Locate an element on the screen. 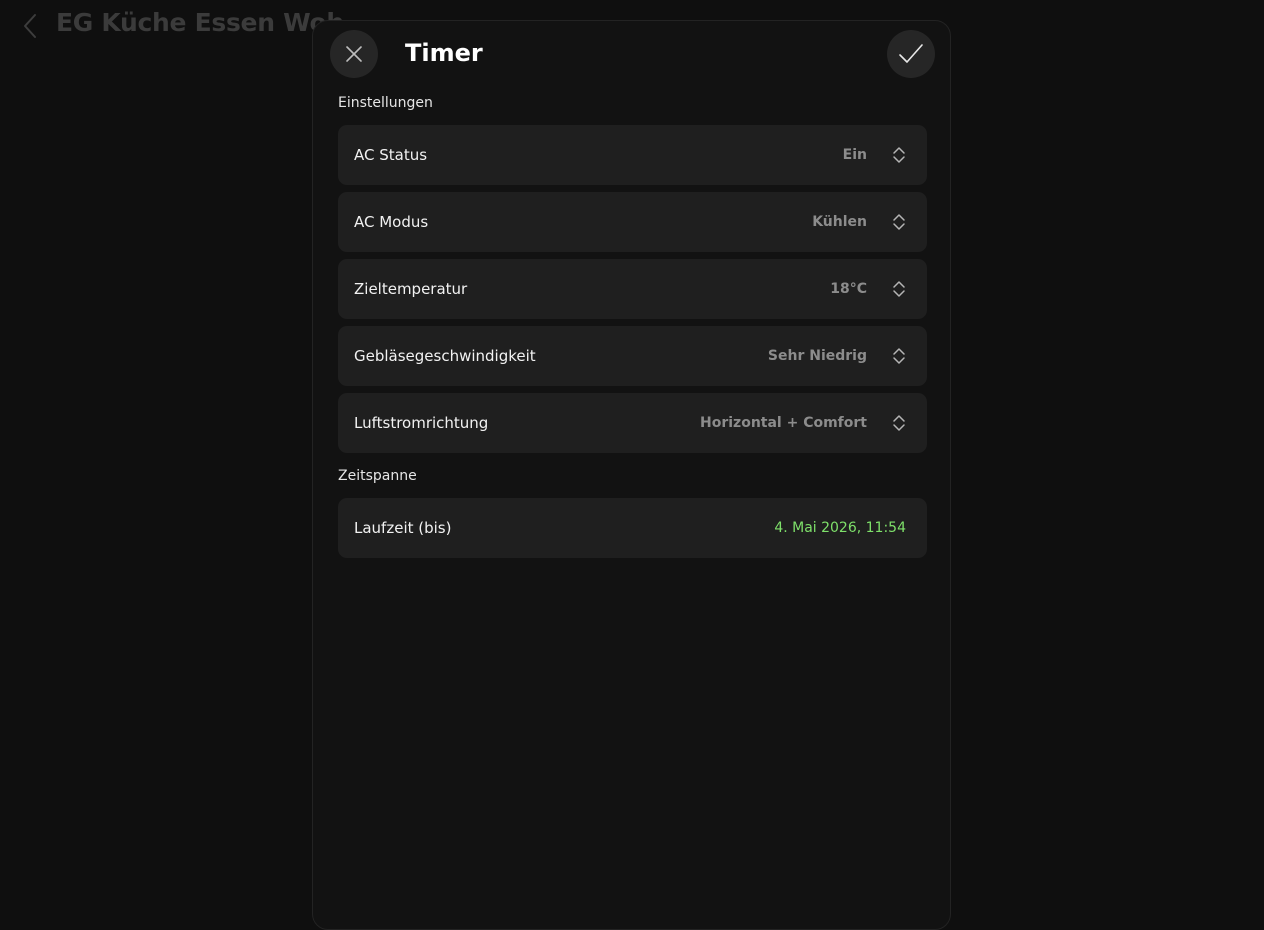  section-label-settings: Einstellungen is located at coordinates (385, 103).